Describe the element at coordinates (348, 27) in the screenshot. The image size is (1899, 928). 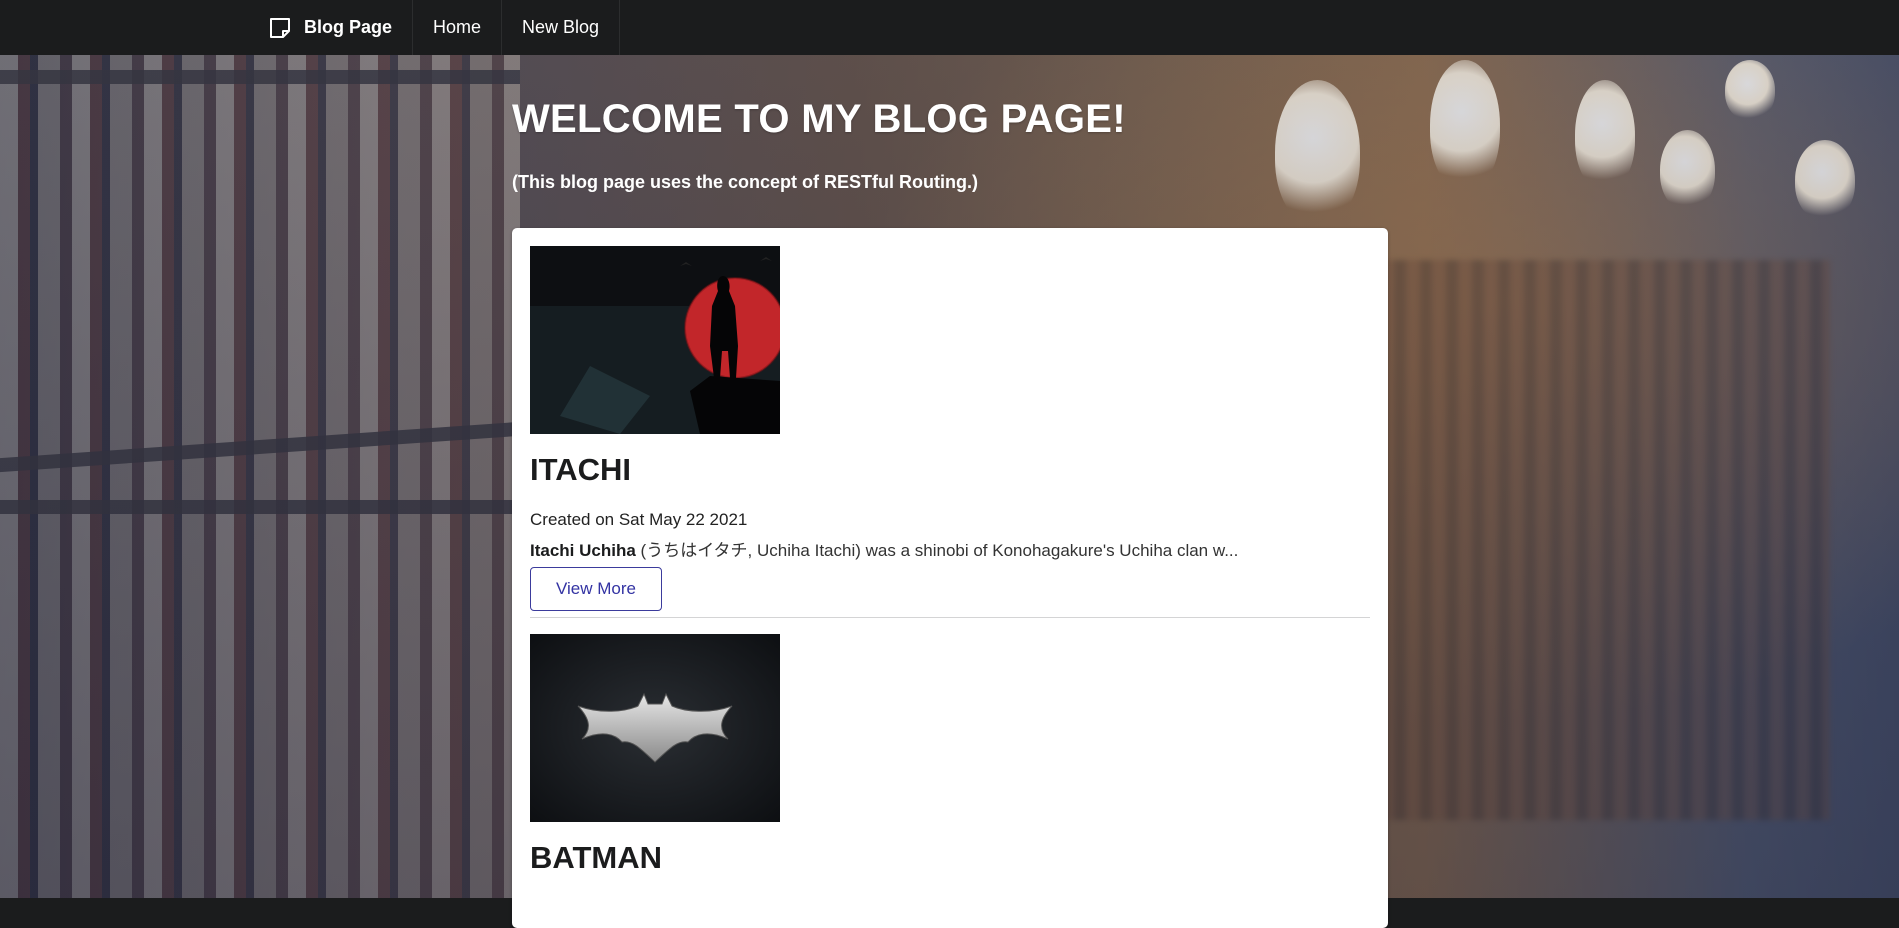
I see `nav-brand-label: Blog Page` at that location.